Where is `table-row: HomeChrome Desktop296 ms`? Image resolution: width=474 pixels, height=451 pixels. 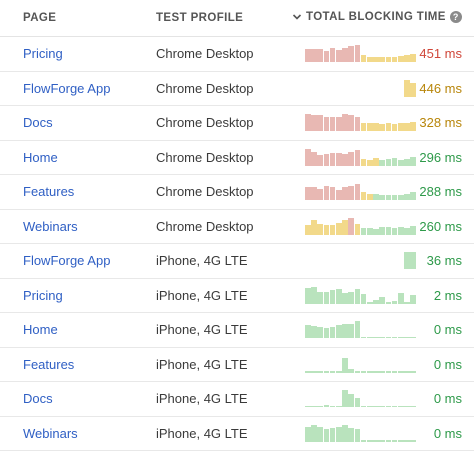 table-row: HomeChrome Desktop296 ms is located at coordinates (237, 158).